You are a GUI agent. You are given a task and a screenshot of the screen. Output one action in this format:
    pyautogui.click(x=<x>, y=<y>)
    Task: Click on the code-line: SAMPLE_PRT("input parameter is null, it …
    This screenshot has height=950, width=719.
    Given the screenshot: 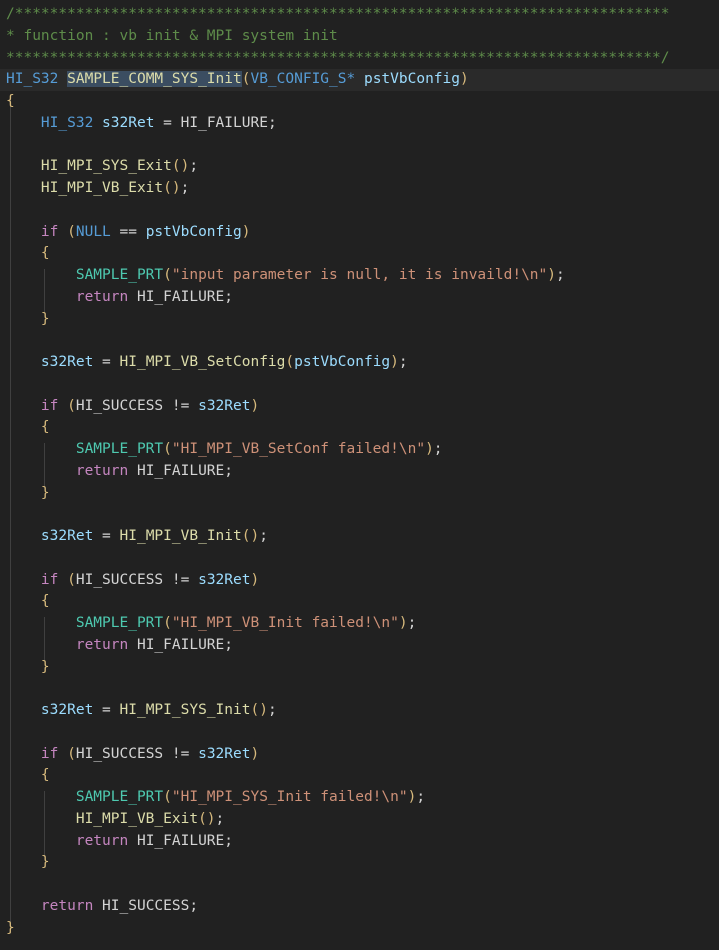 What is the action you would take?
    pyautogui.click(x=359, y=276)
    